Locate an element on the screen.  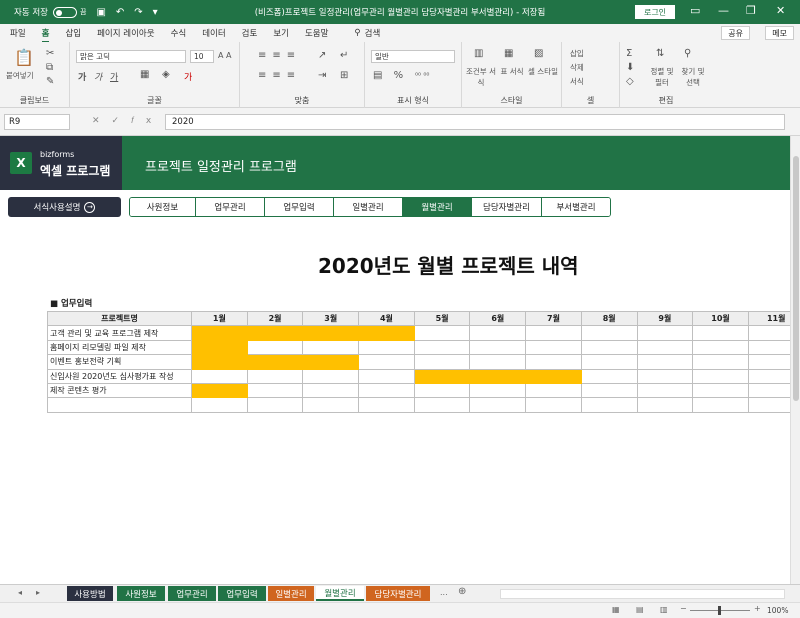
ribbon-tab-insert: 삽입 is located at coordinates (73, 33).